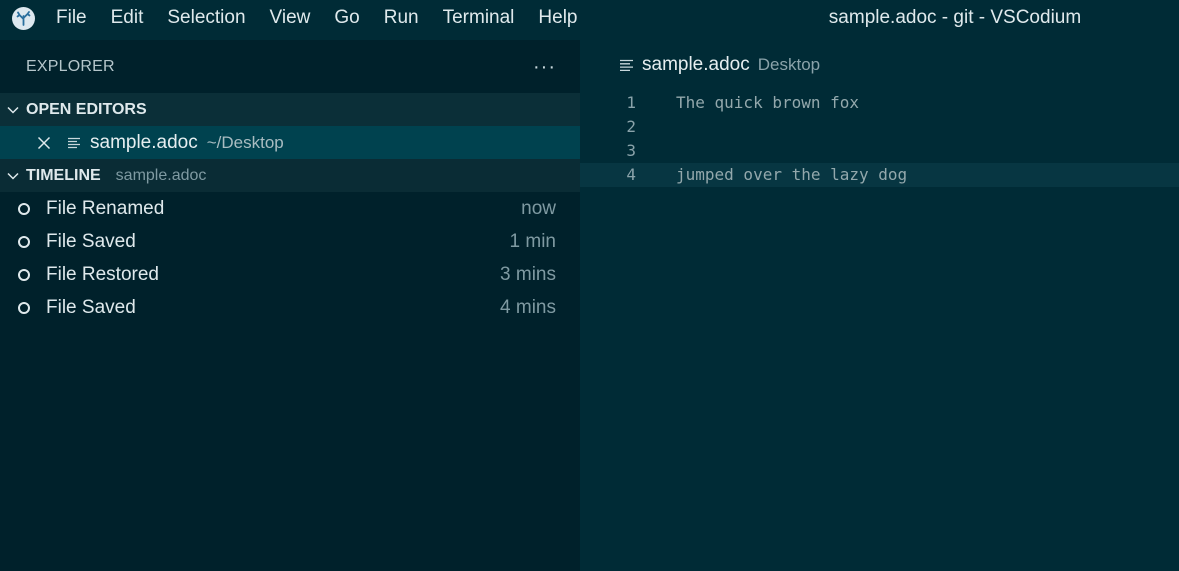 Image resolution: width=1179 pixels, height=571 pixels. Describe the element at coordinates (879, 127) in the screenshot. I see `code-line: 2` at that location.